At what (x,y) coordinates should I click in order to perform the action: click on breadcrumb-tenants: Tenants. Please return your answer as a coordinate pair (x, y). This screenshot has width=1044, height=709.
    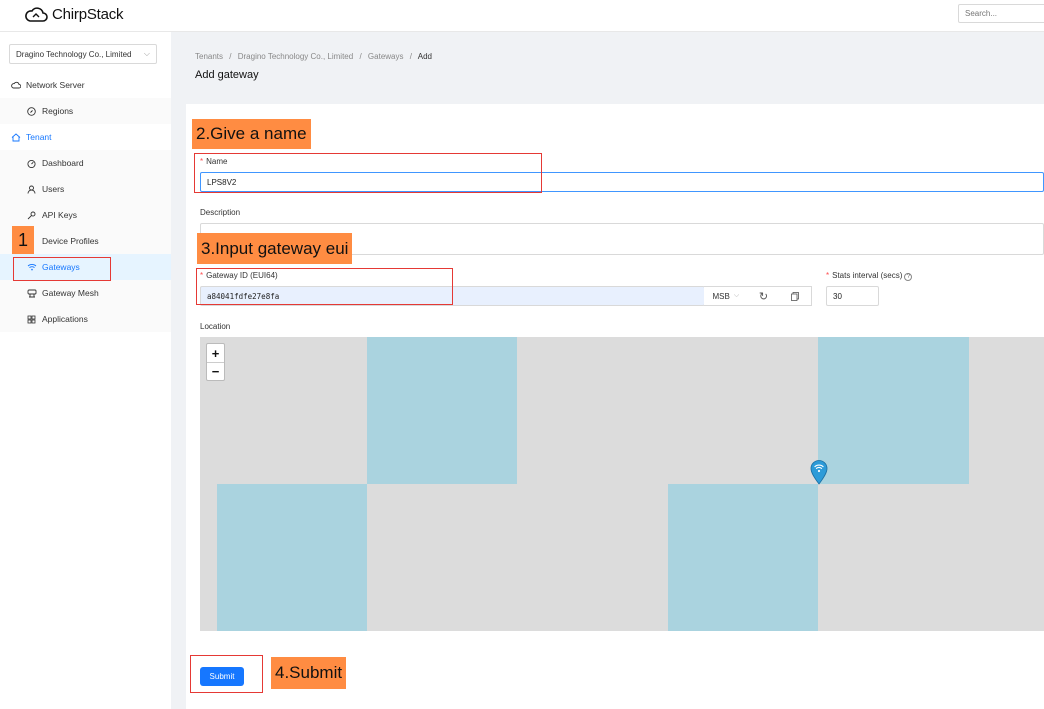
    Looking at the image, I should click on (209, 56).